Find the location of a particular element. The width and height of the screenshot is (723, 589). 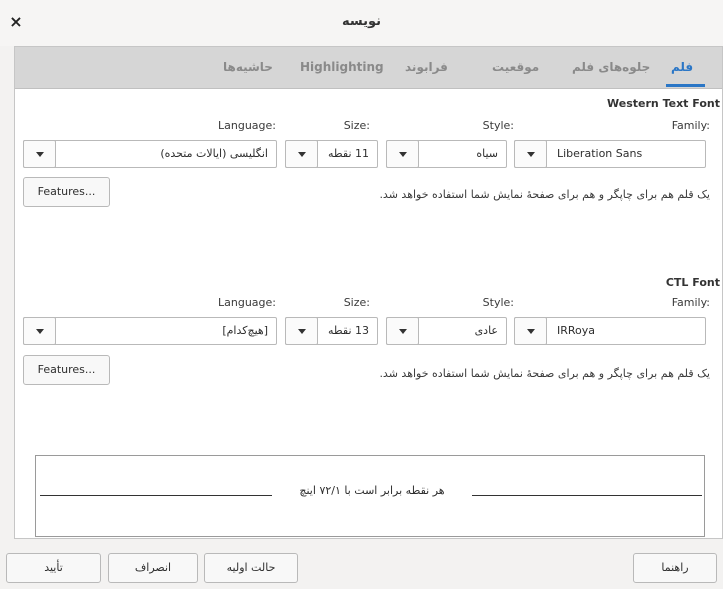

ctl-language-value: [هیچ‌کدام] is located at coordinates (245, 330).